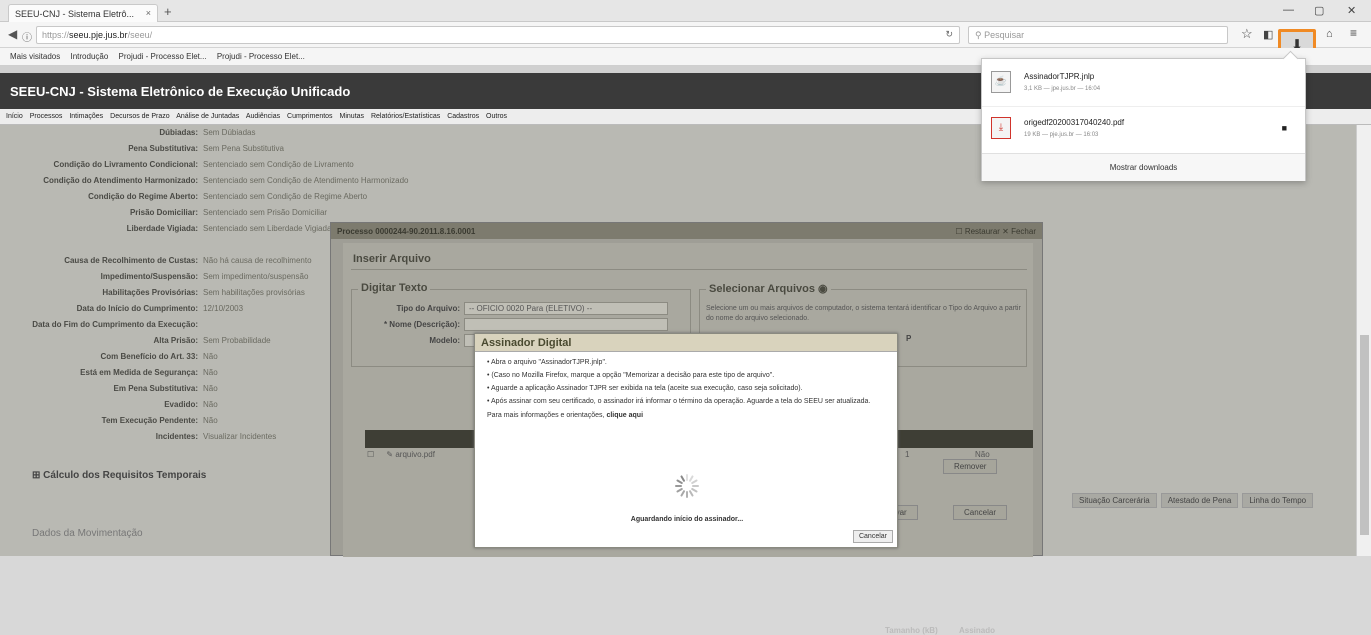  I want to click on remover-button: Remover, so click(970, 466).